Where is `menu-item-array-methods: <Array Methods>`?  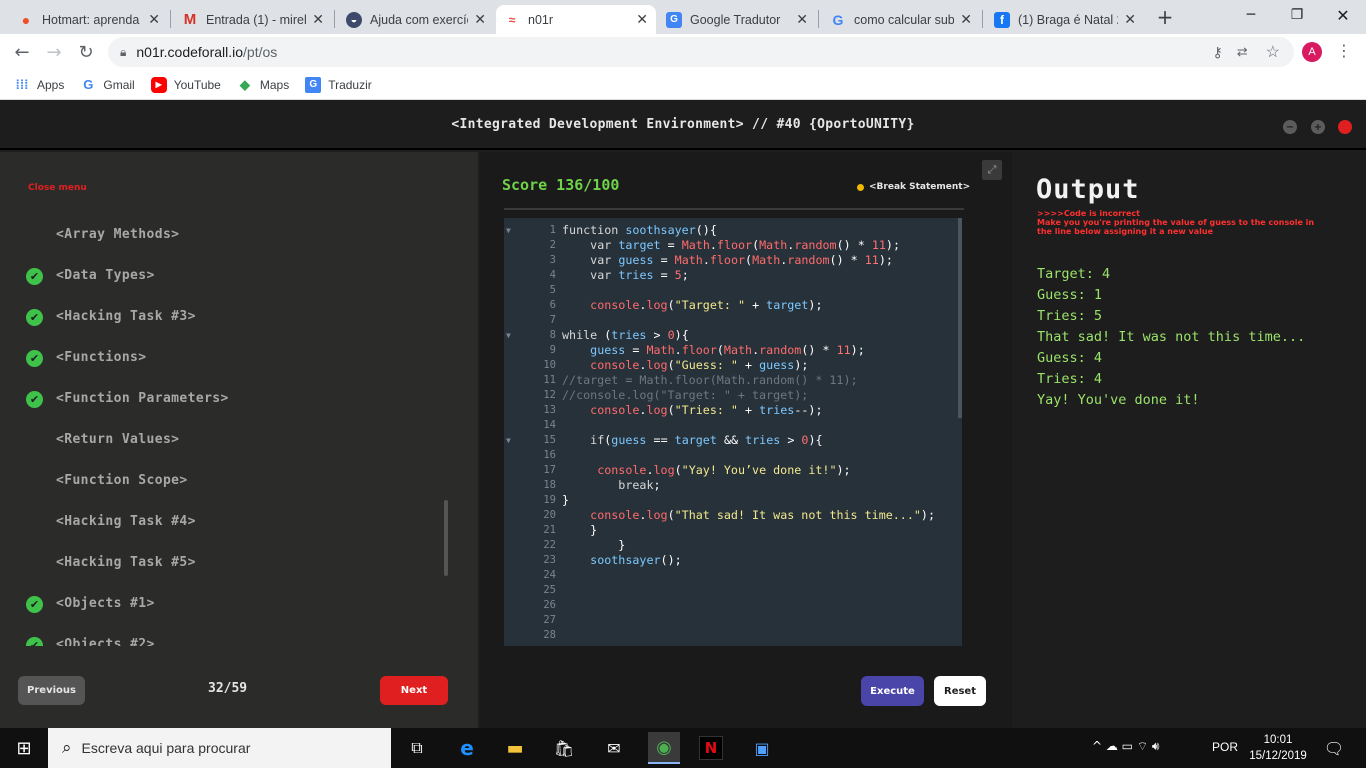
menu-item-array-methods: <Array Methods> is located at coordinates (117, 234).